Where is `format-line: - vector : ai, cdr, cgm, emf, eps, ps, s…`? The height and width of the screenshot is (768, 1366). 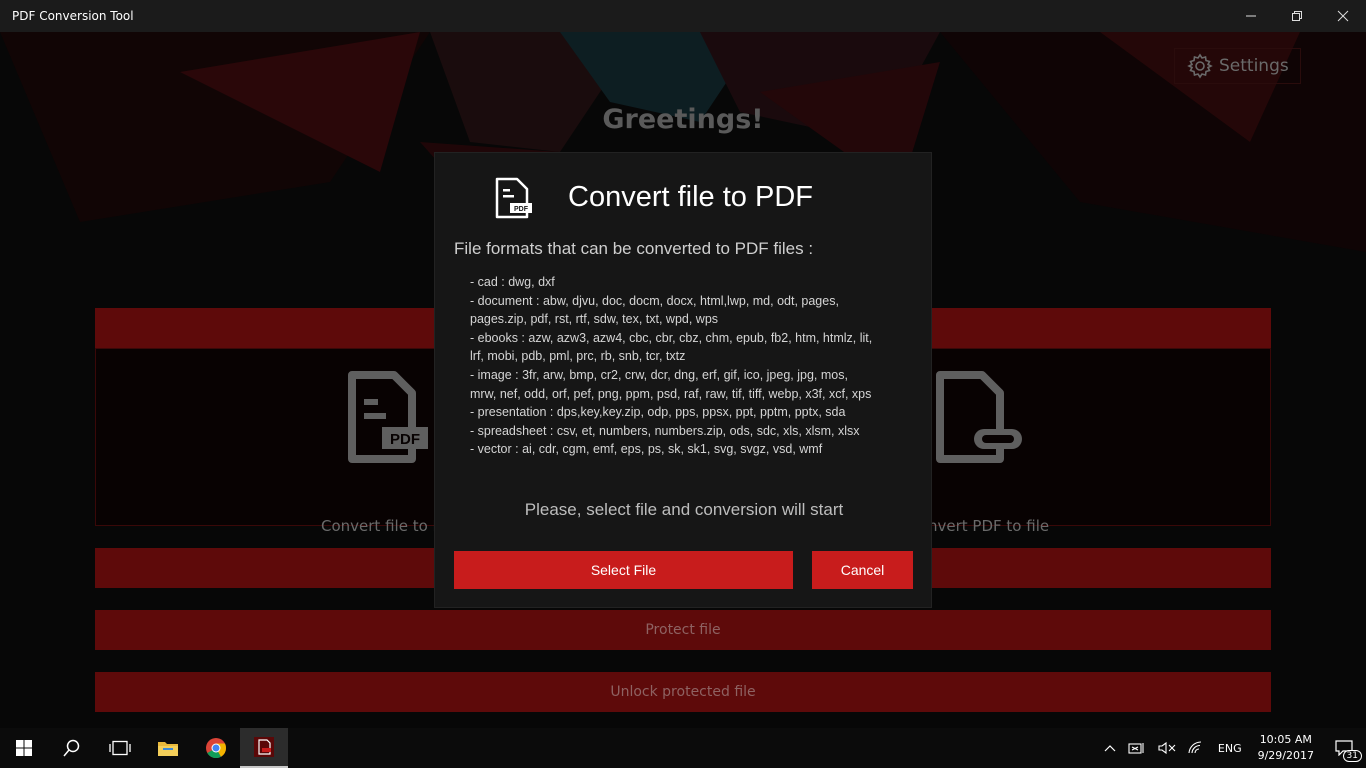 format-line: - vector : ai, cdr, cgm, emf, eps, ps, s… is located at coordinates (646, 449).